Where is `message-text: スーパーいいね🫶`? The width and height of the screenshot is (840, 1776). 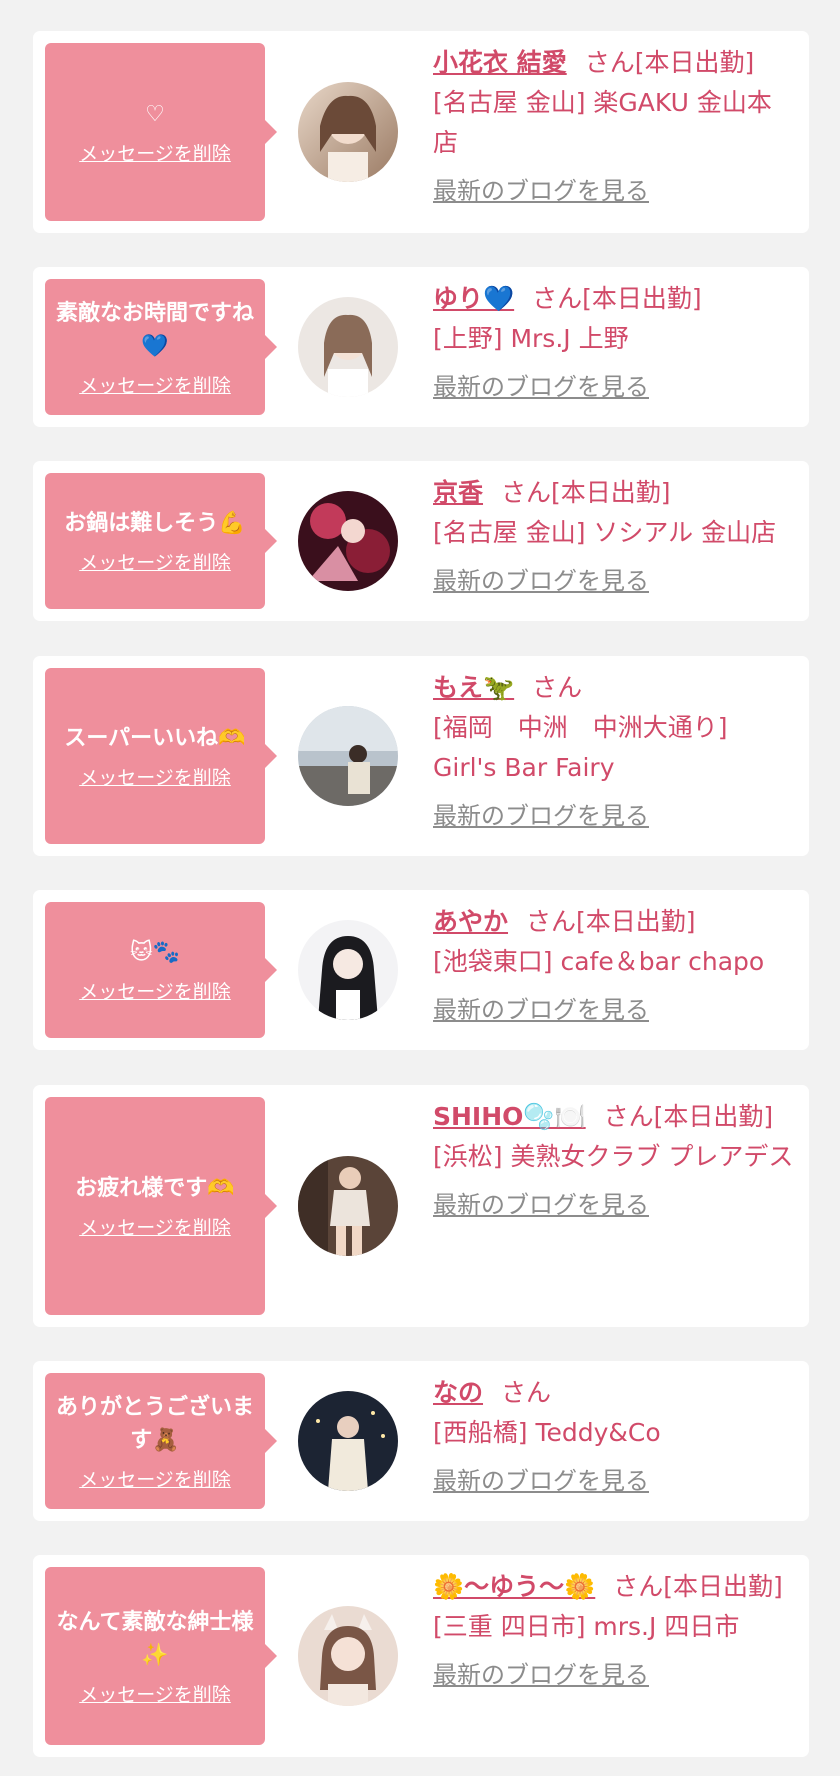 message-text: スーパーいいね🫶 is located at coordinates (155, 738).